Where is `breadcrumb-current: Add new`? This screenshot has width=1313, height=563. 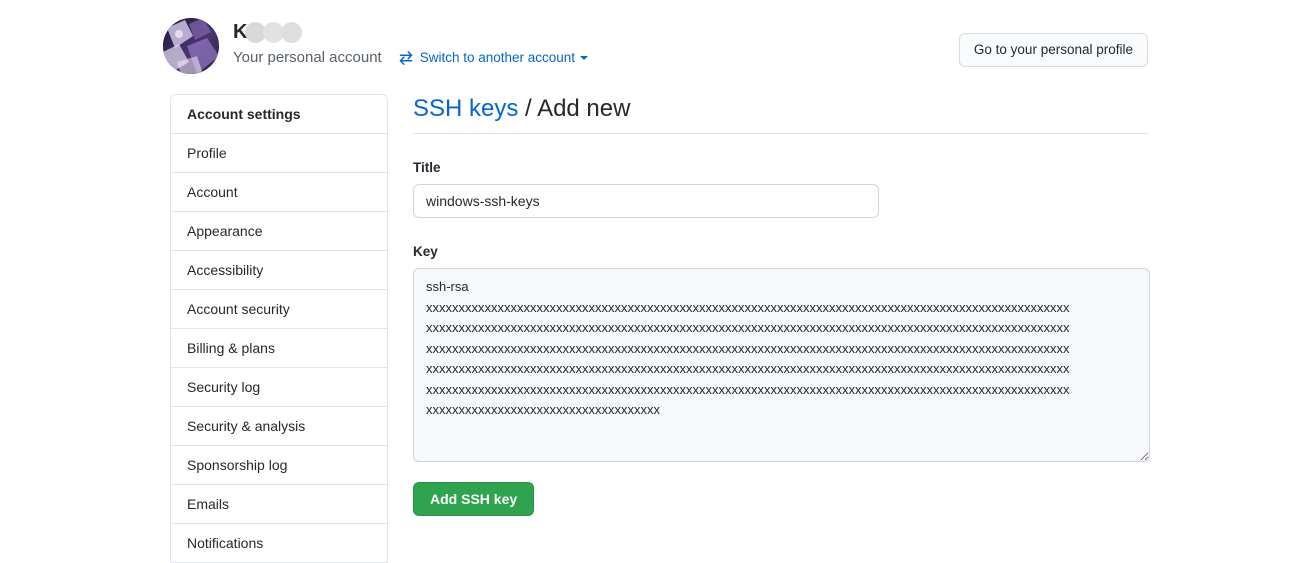
breadcrumb-current: Add new is located at coordinates (584, 108).